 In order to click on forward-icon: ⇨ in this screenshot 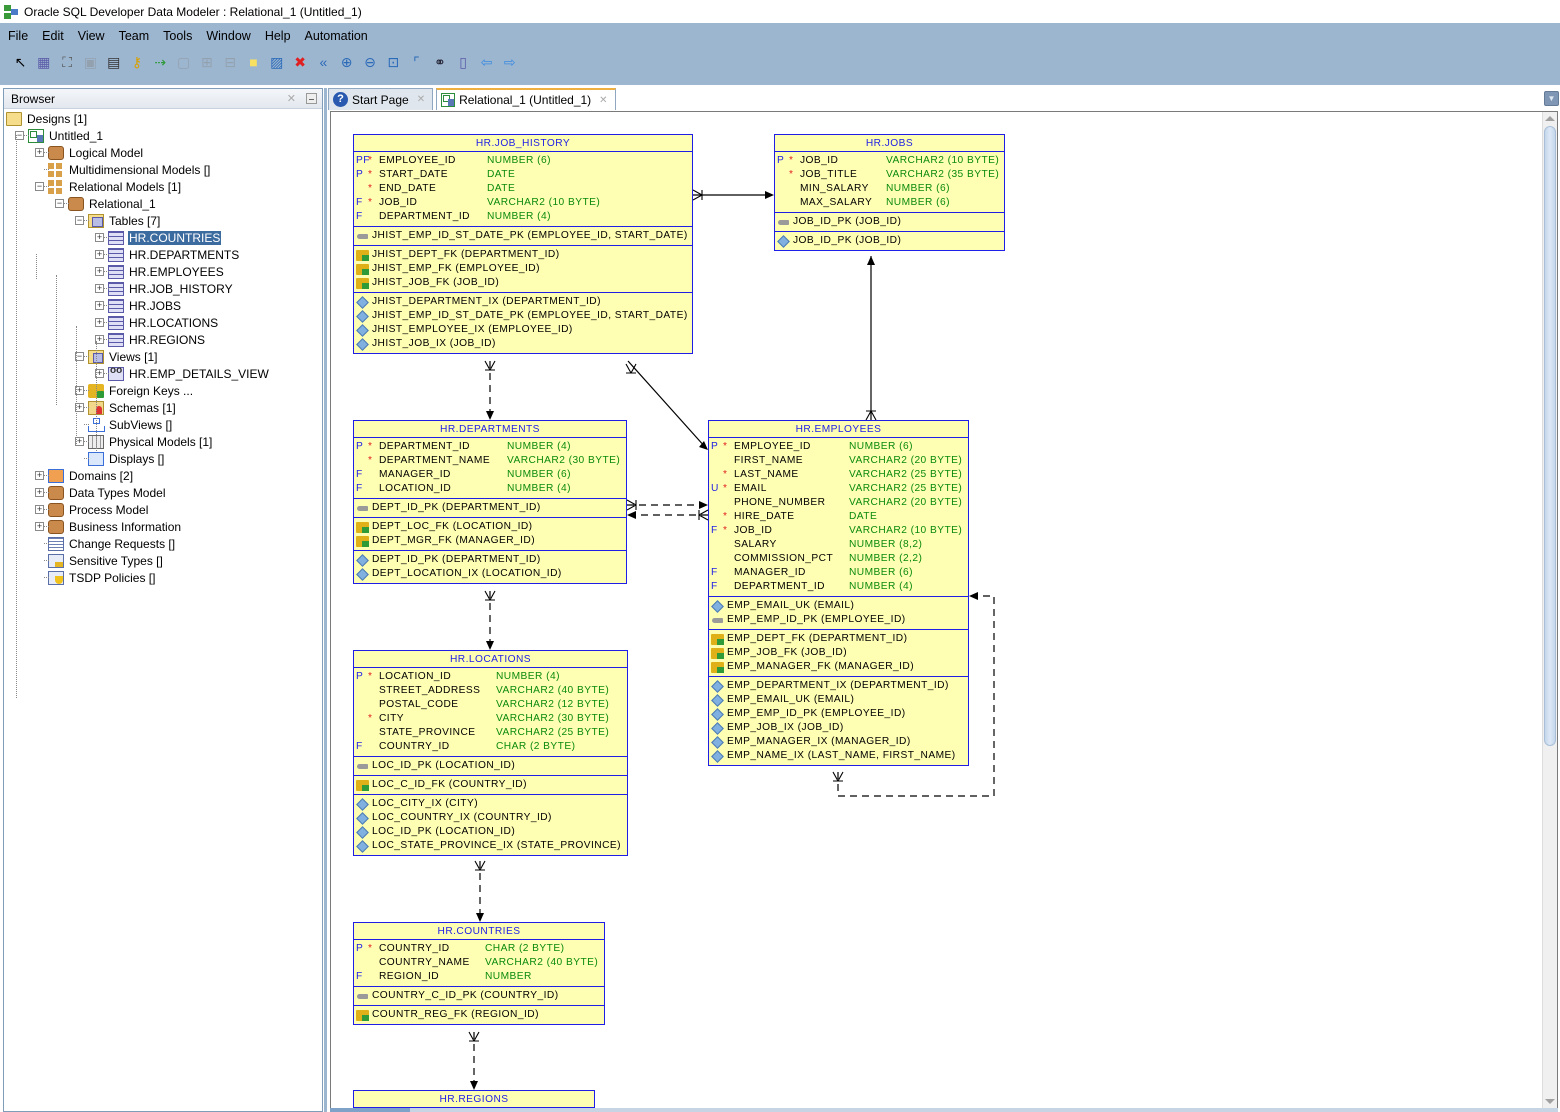, I will do `click(509, 62)`.